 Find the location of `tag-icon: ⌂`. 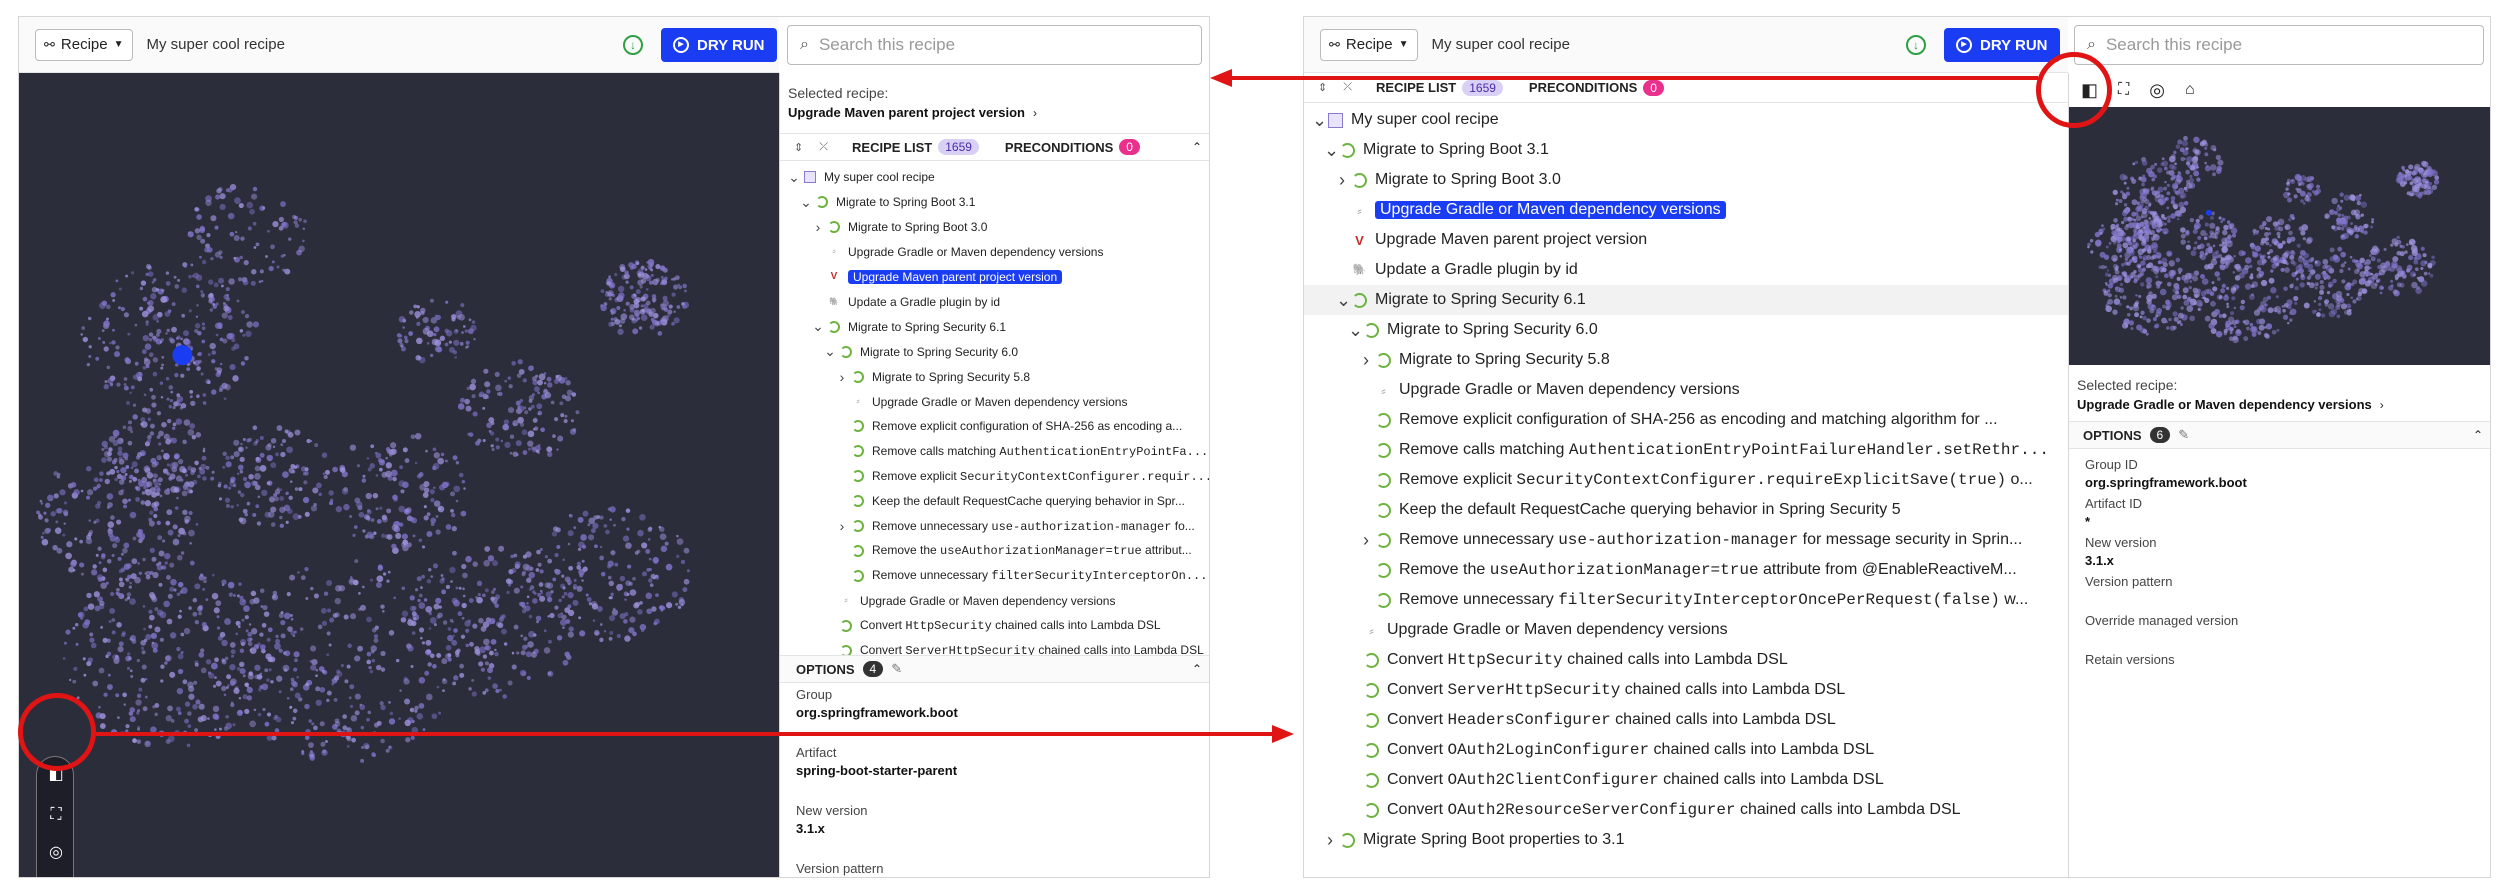

tag-icon: ⌂ is located at coordinates (2190, 90).